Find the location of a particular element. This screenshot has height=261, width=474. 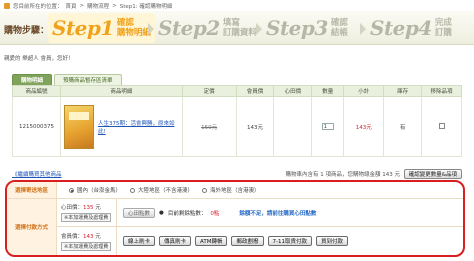

region-domestic-radio is located at coordinates (71, 190).